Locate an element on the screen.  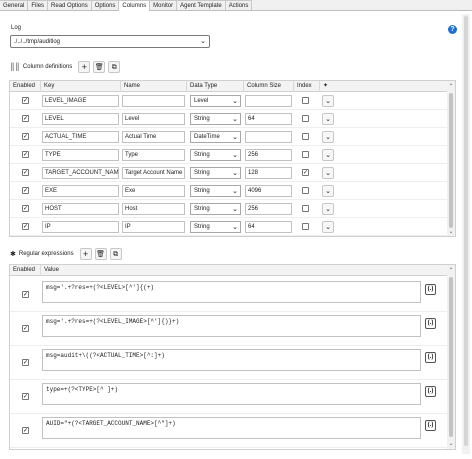
regex-value-field: type=+(?<TYPE>[^ ]+) is located at coordinates (231, 394).